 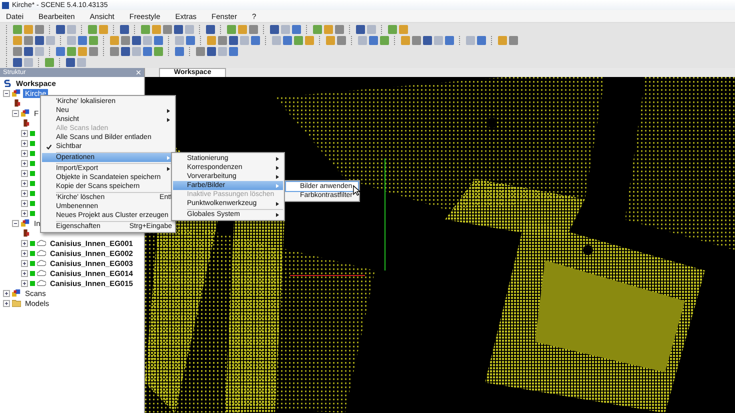 I want to click on workspace-logo-icon, so click(x=7, y=83).